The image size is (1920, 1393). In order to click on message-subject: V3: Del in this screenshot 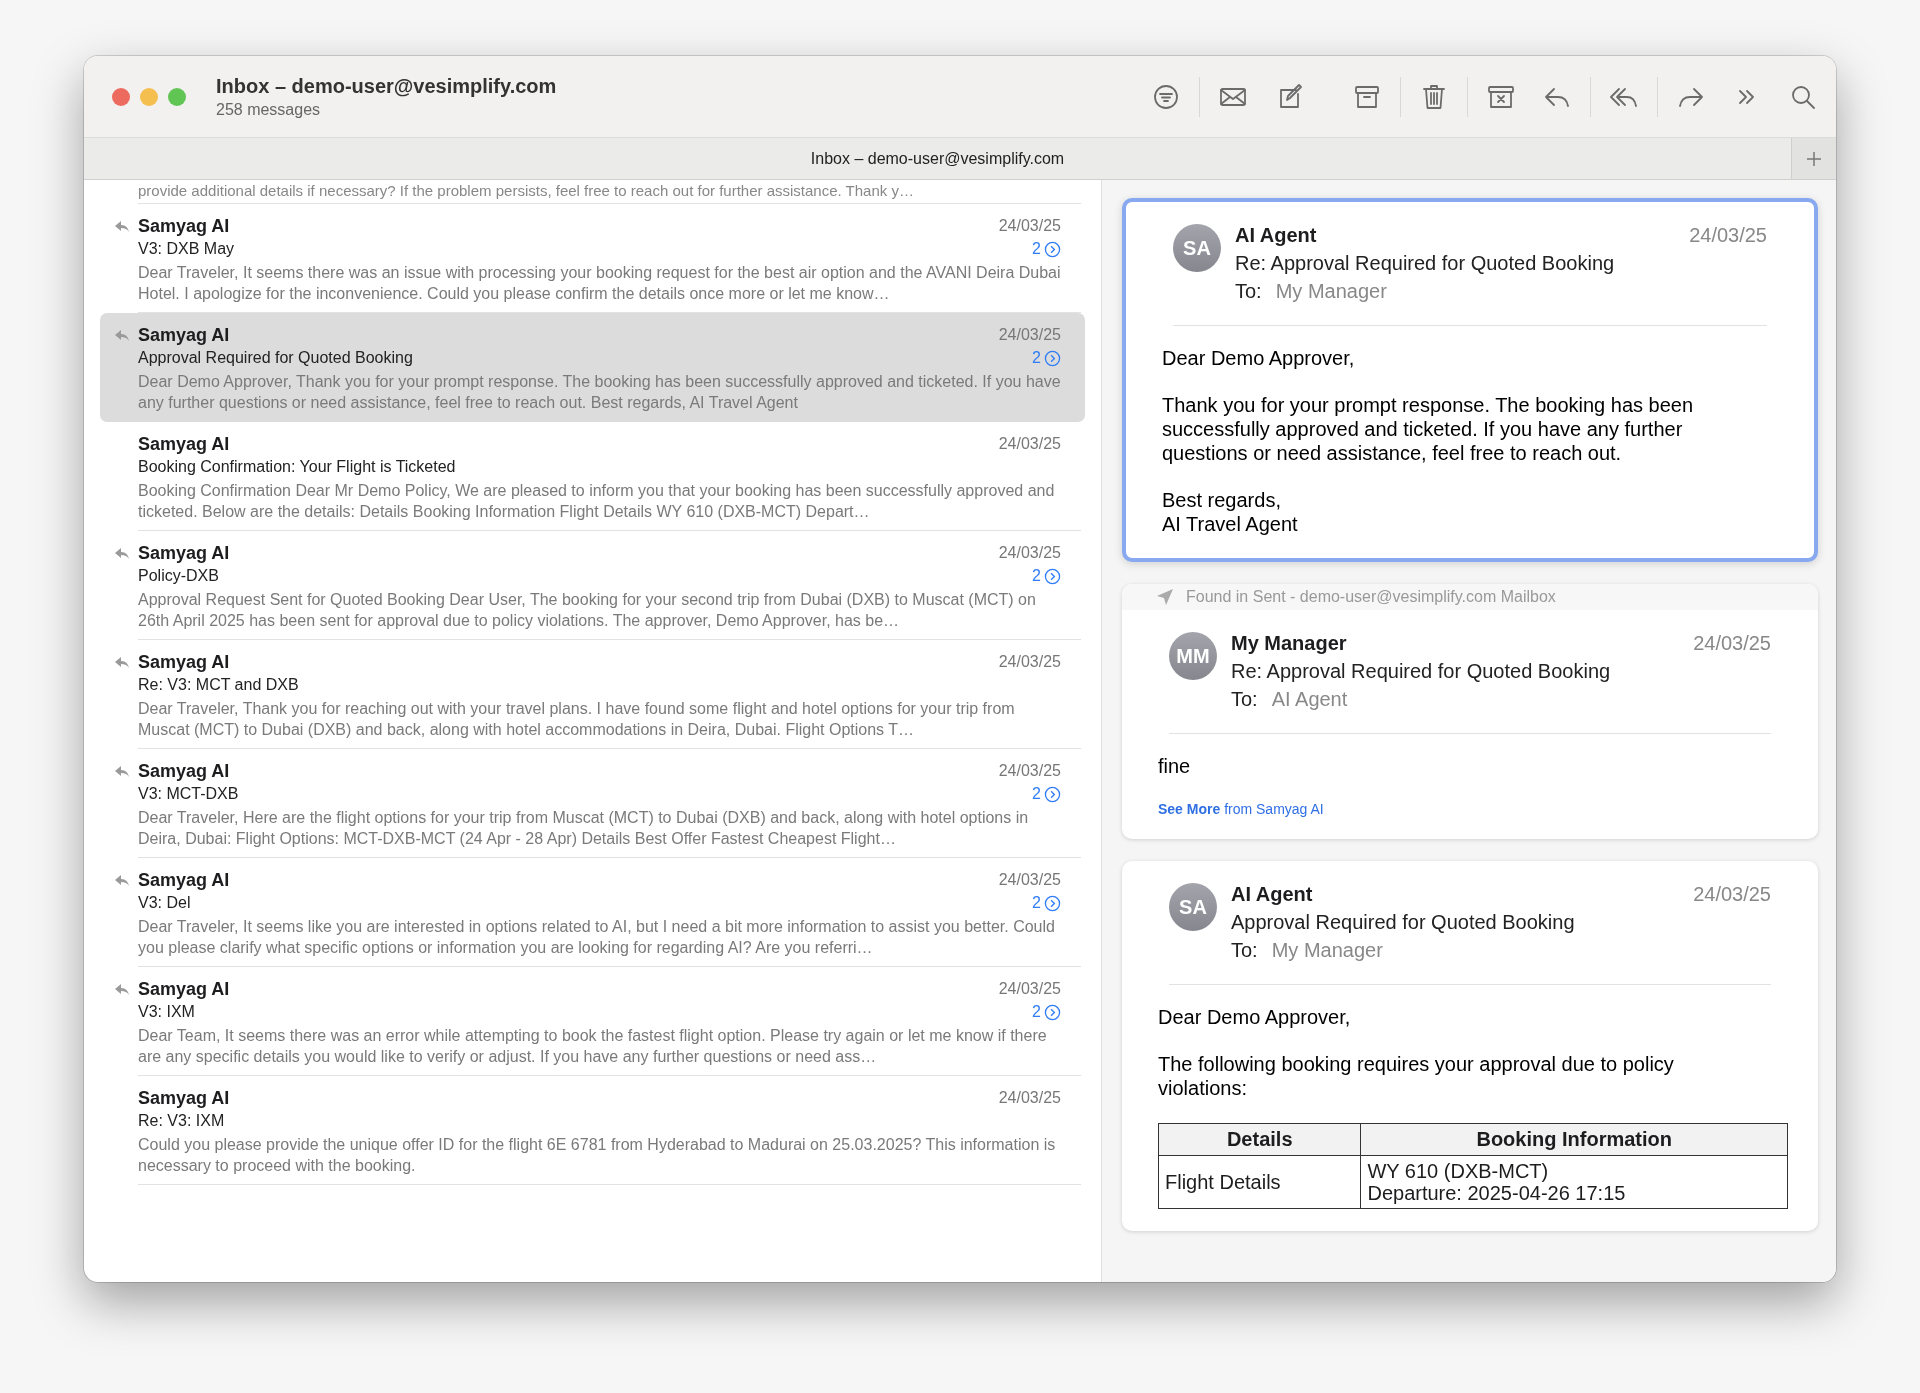, I will do `click(164, 903)`.